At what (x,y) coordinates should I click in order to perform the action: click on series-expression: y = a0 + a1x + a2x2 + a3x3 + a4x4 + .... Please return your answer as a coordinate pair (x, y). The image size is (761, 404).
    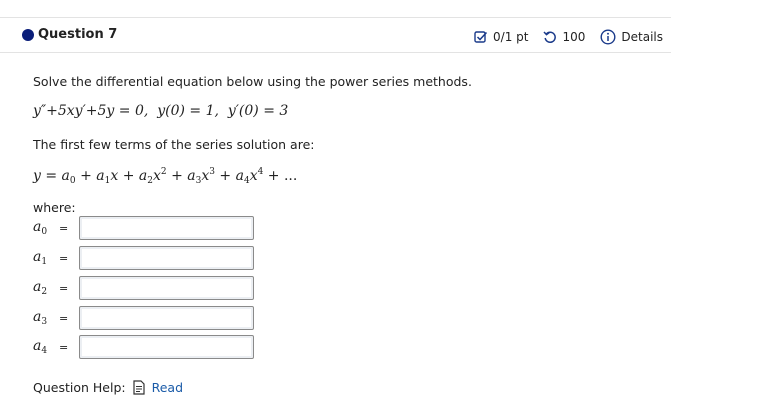
    Looking at the image, I should click on (165, 176).